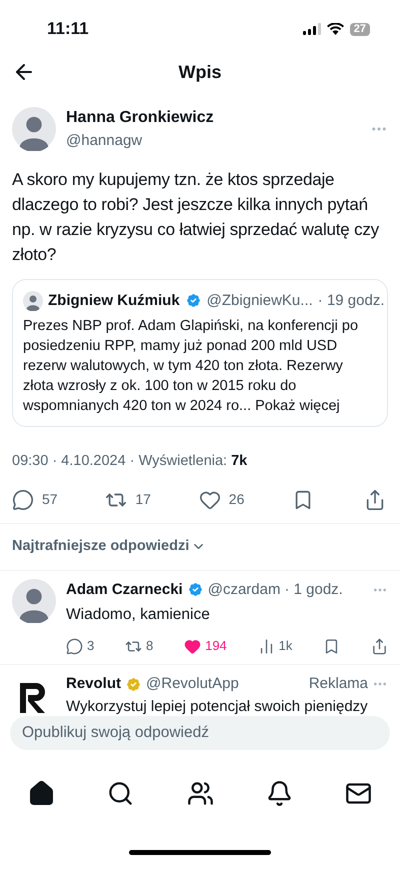 This screenshot has width=400, height=885. I want to click on heart-icon, so click(193, 646).